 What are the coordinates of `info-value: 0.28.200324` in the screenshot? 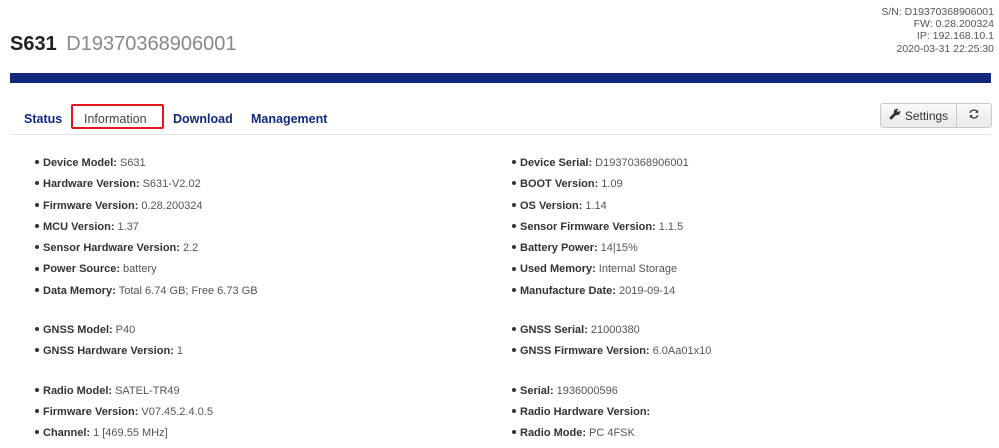 It's located at (172, 205).